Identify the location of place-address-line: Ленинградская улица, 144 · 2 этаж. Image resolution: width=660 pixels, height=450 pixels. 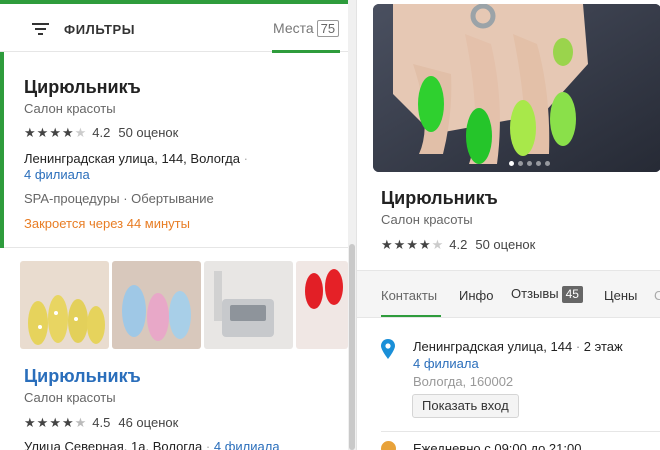
(518, 346).